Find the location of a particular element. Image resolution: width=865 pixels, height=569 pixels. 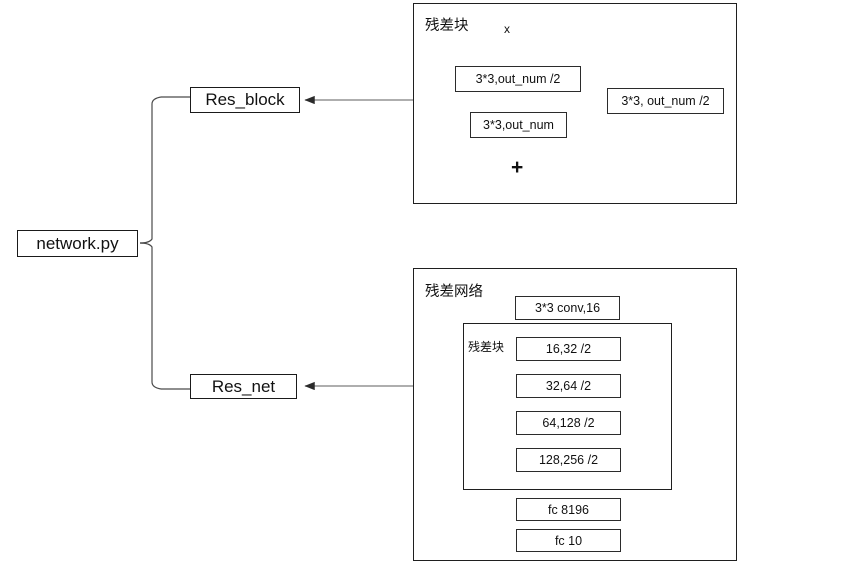

node-shortcut-conv-3x3-out-num-half: 3*3, out_num /2 is located at coordinates (665, 101).